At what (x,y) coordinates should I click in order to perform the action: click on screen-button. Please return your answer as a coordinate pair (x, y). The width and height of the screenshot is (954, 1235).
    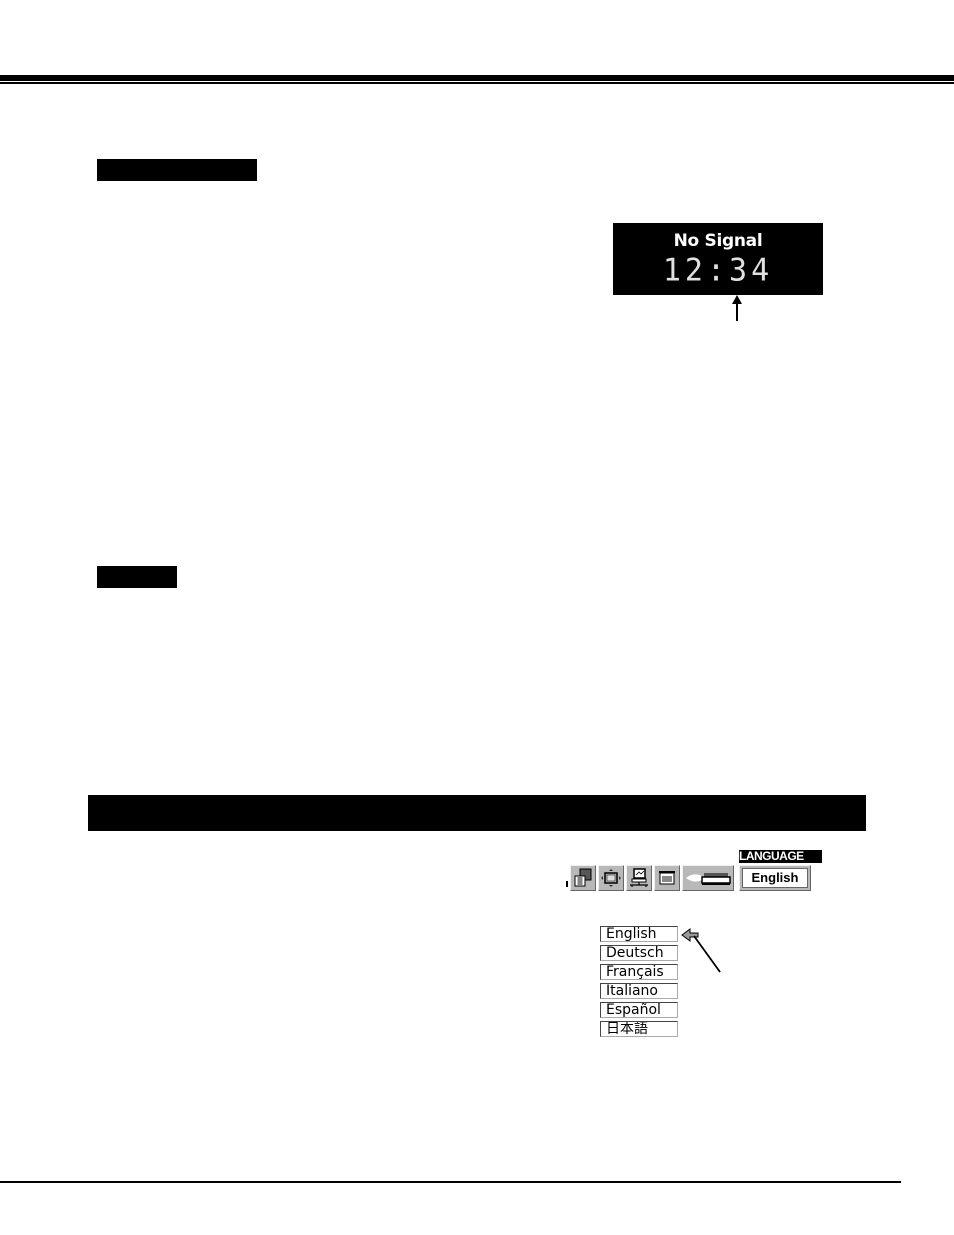
    Looking at the image, I should click on (667, 878).